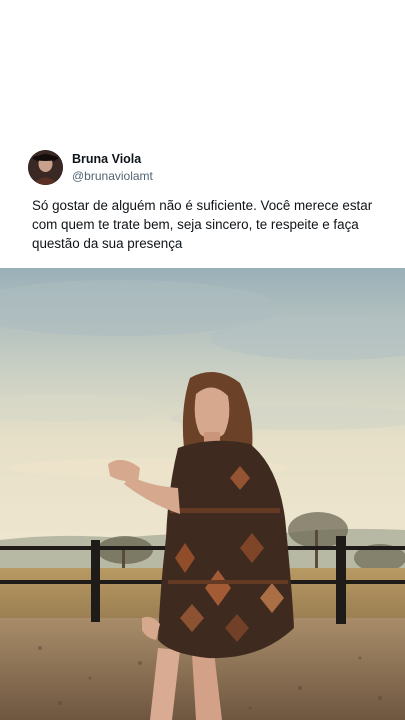 The height and width of the screenshot is (720, 405). What do you see at coordinates (45, 167) in the screenshot?
I see `avatar` at bounding box center [45, 167].